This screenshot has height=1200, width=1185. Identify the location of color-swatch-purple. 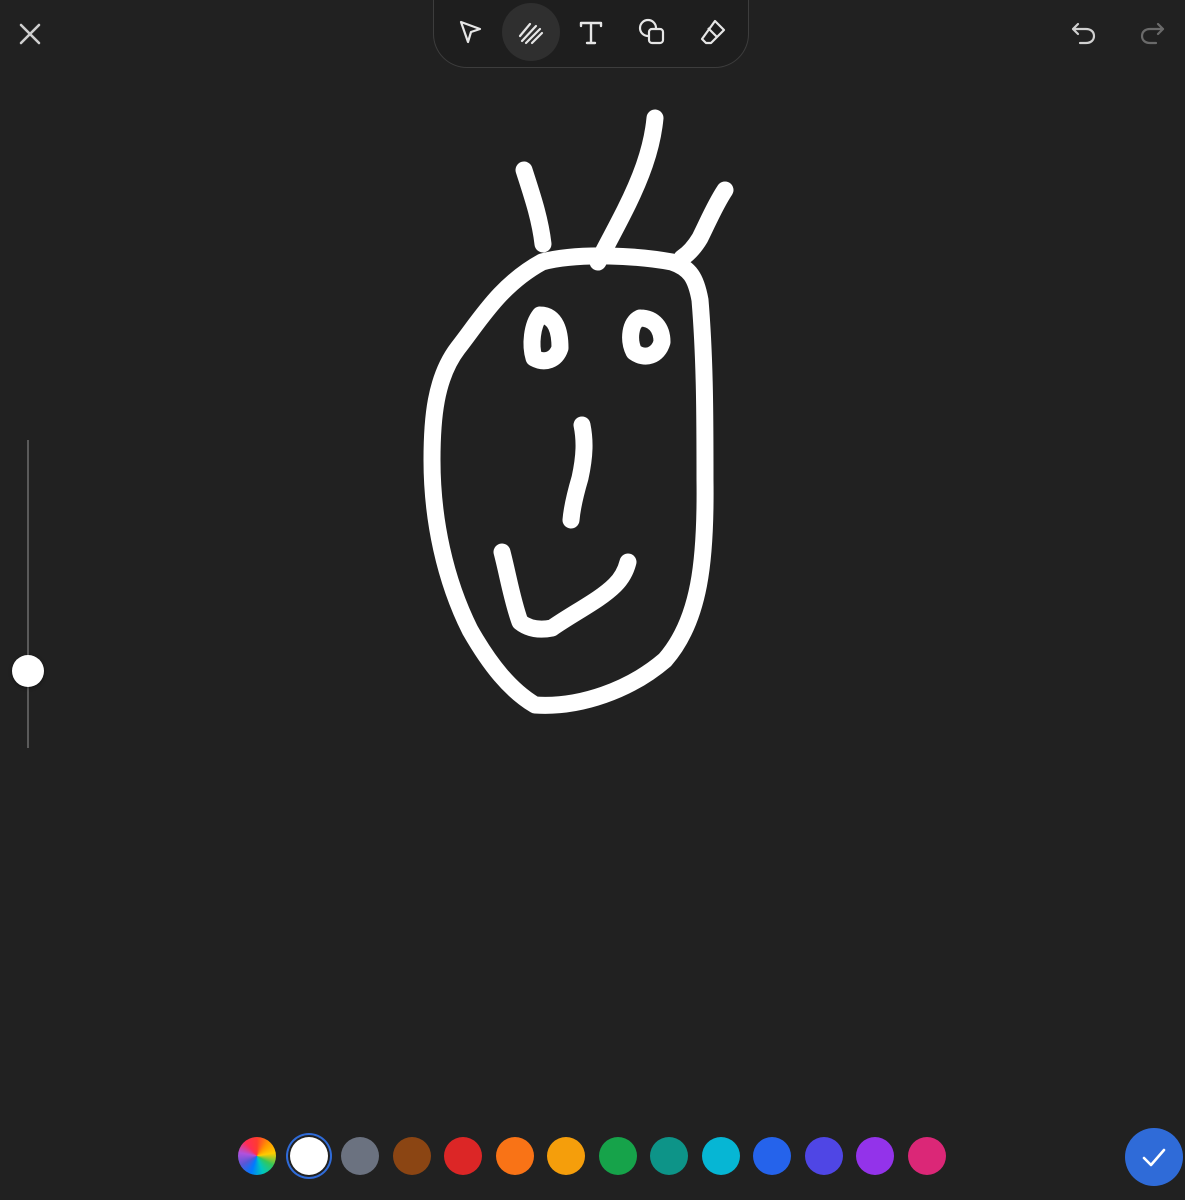
(875, 1156).